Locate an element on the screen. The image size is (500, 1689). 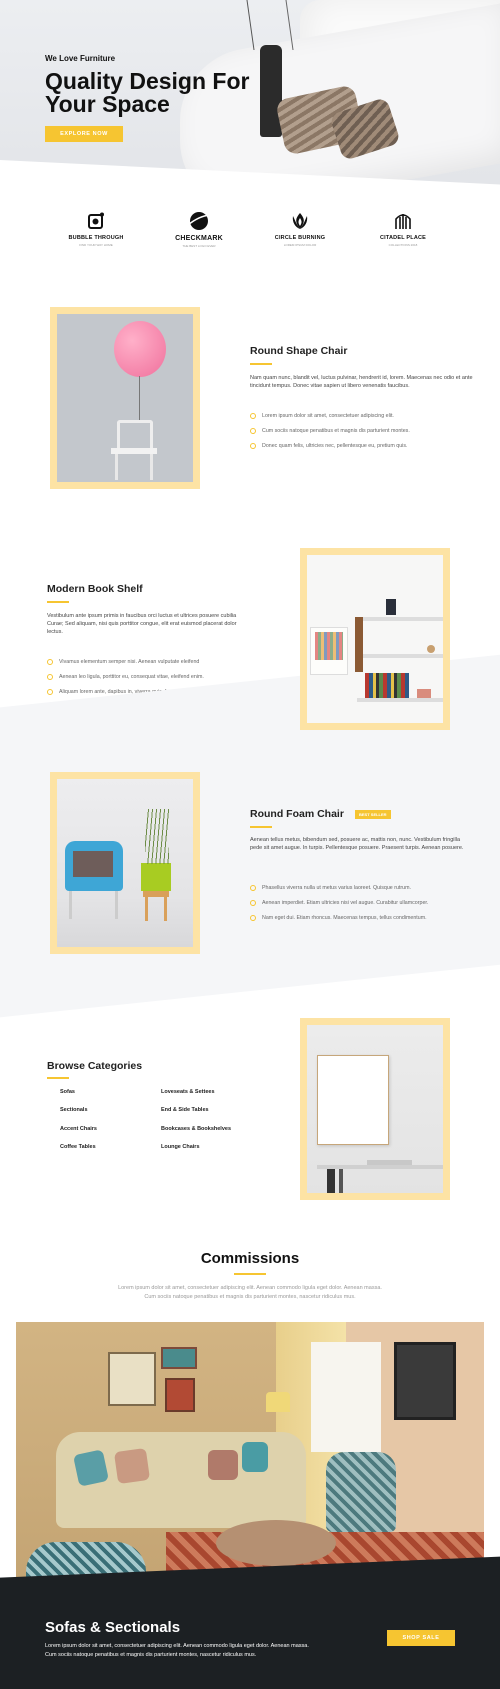
desk-image is located at coordinates (375, 1109).